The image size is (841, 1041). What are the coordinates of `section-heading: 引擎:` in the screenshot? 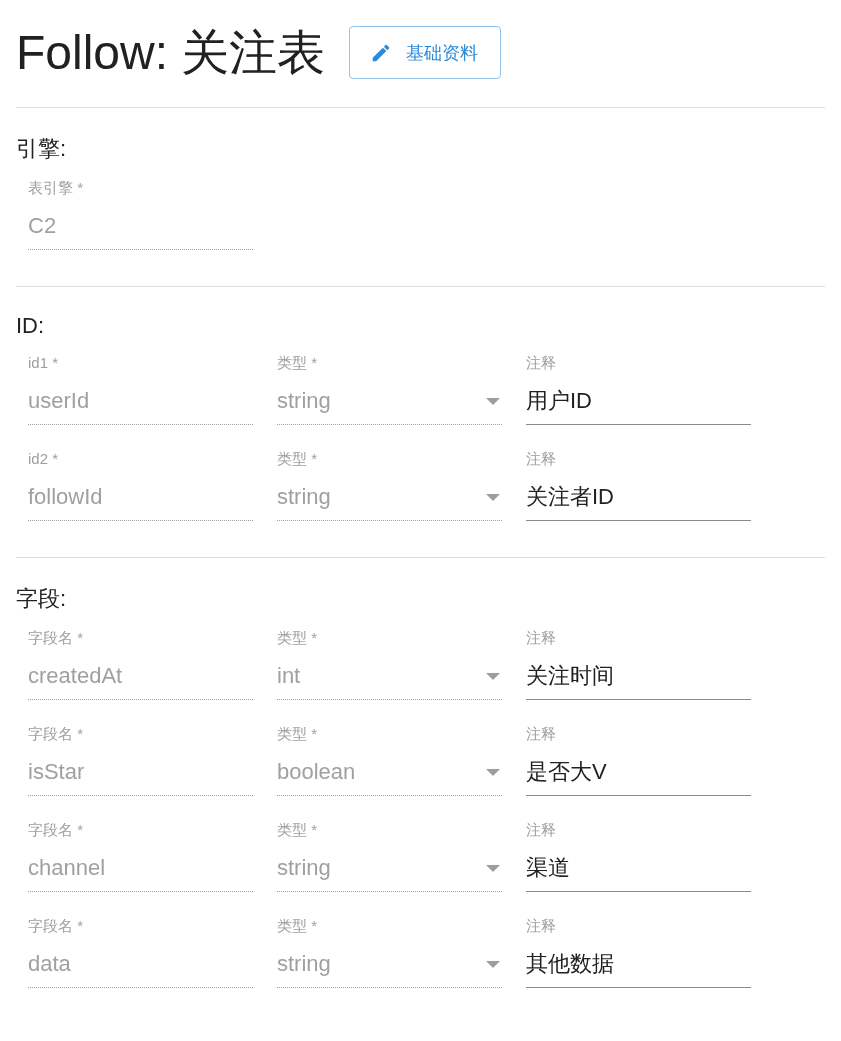 It's located at (41, 149).